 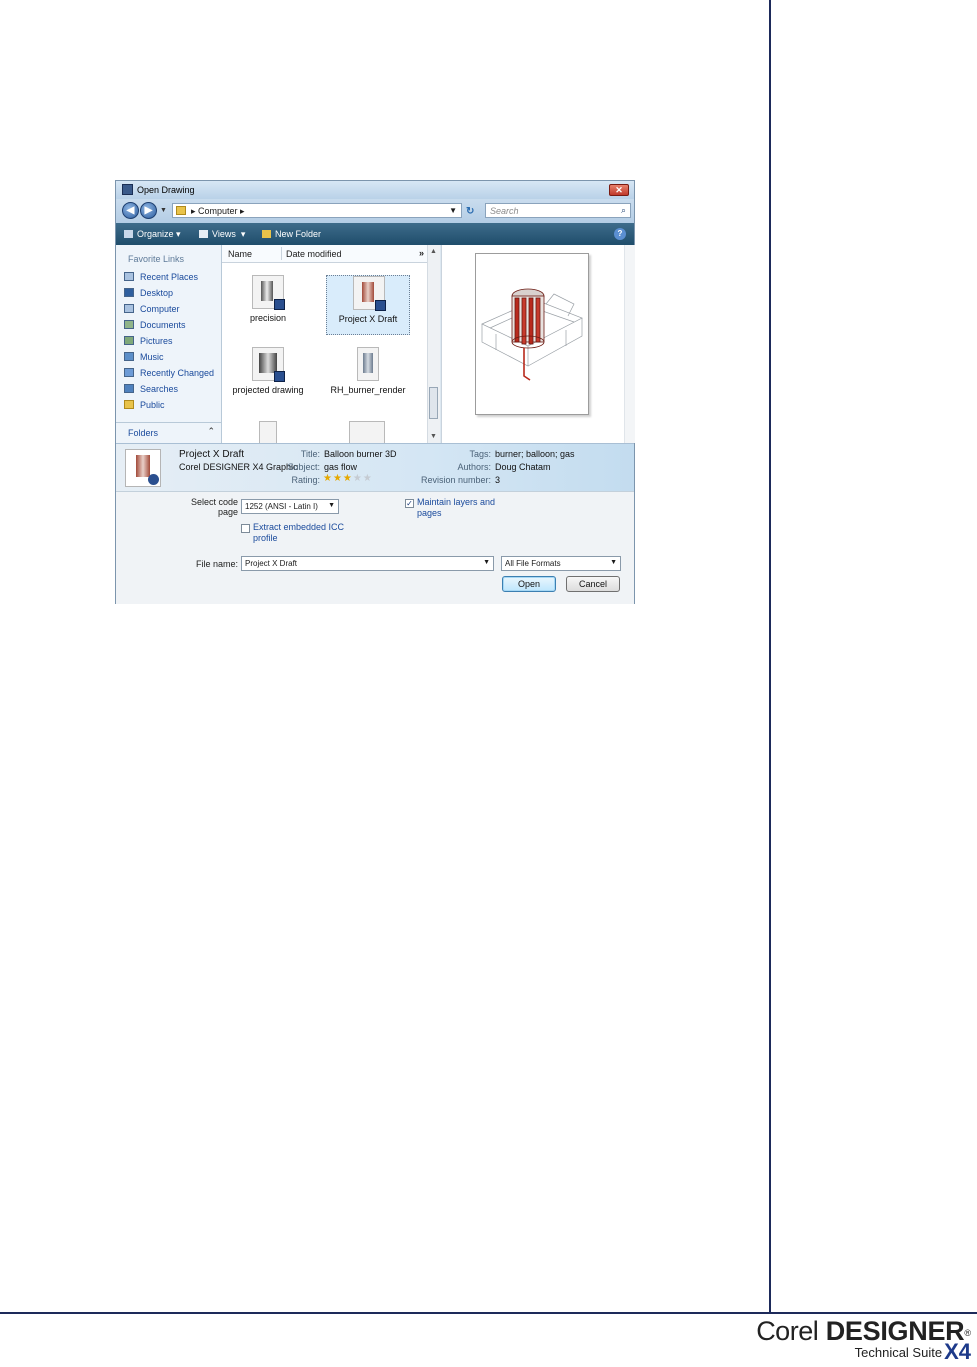 What do you see at coordinates (523, 467) in the screenshot?
I see `authors-value: Doug Chatam` at bounding box center [523, 467].